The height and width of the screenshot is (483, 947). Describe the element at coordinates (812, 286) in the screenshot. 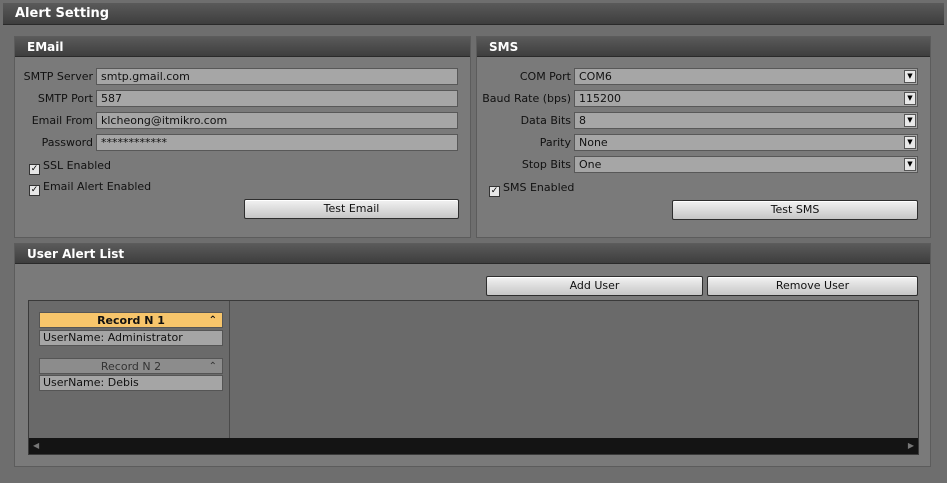

I see `remove-user-button: Remove User` at that location.